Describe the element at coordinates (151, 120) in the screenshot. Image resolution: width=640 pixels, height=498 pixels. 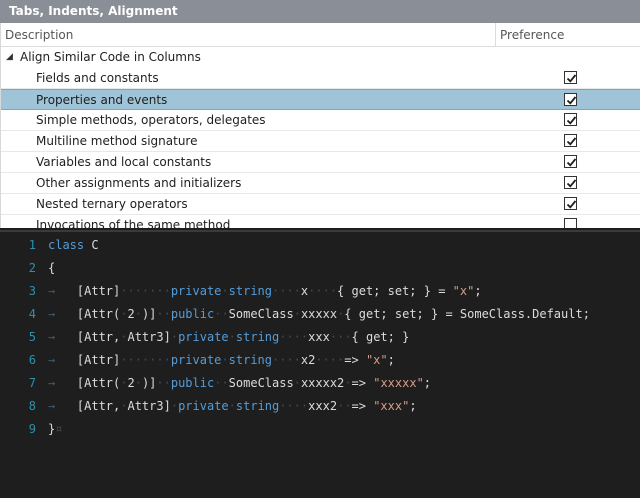
I see `option-label: Simple methods, operators, delegates` at that location.